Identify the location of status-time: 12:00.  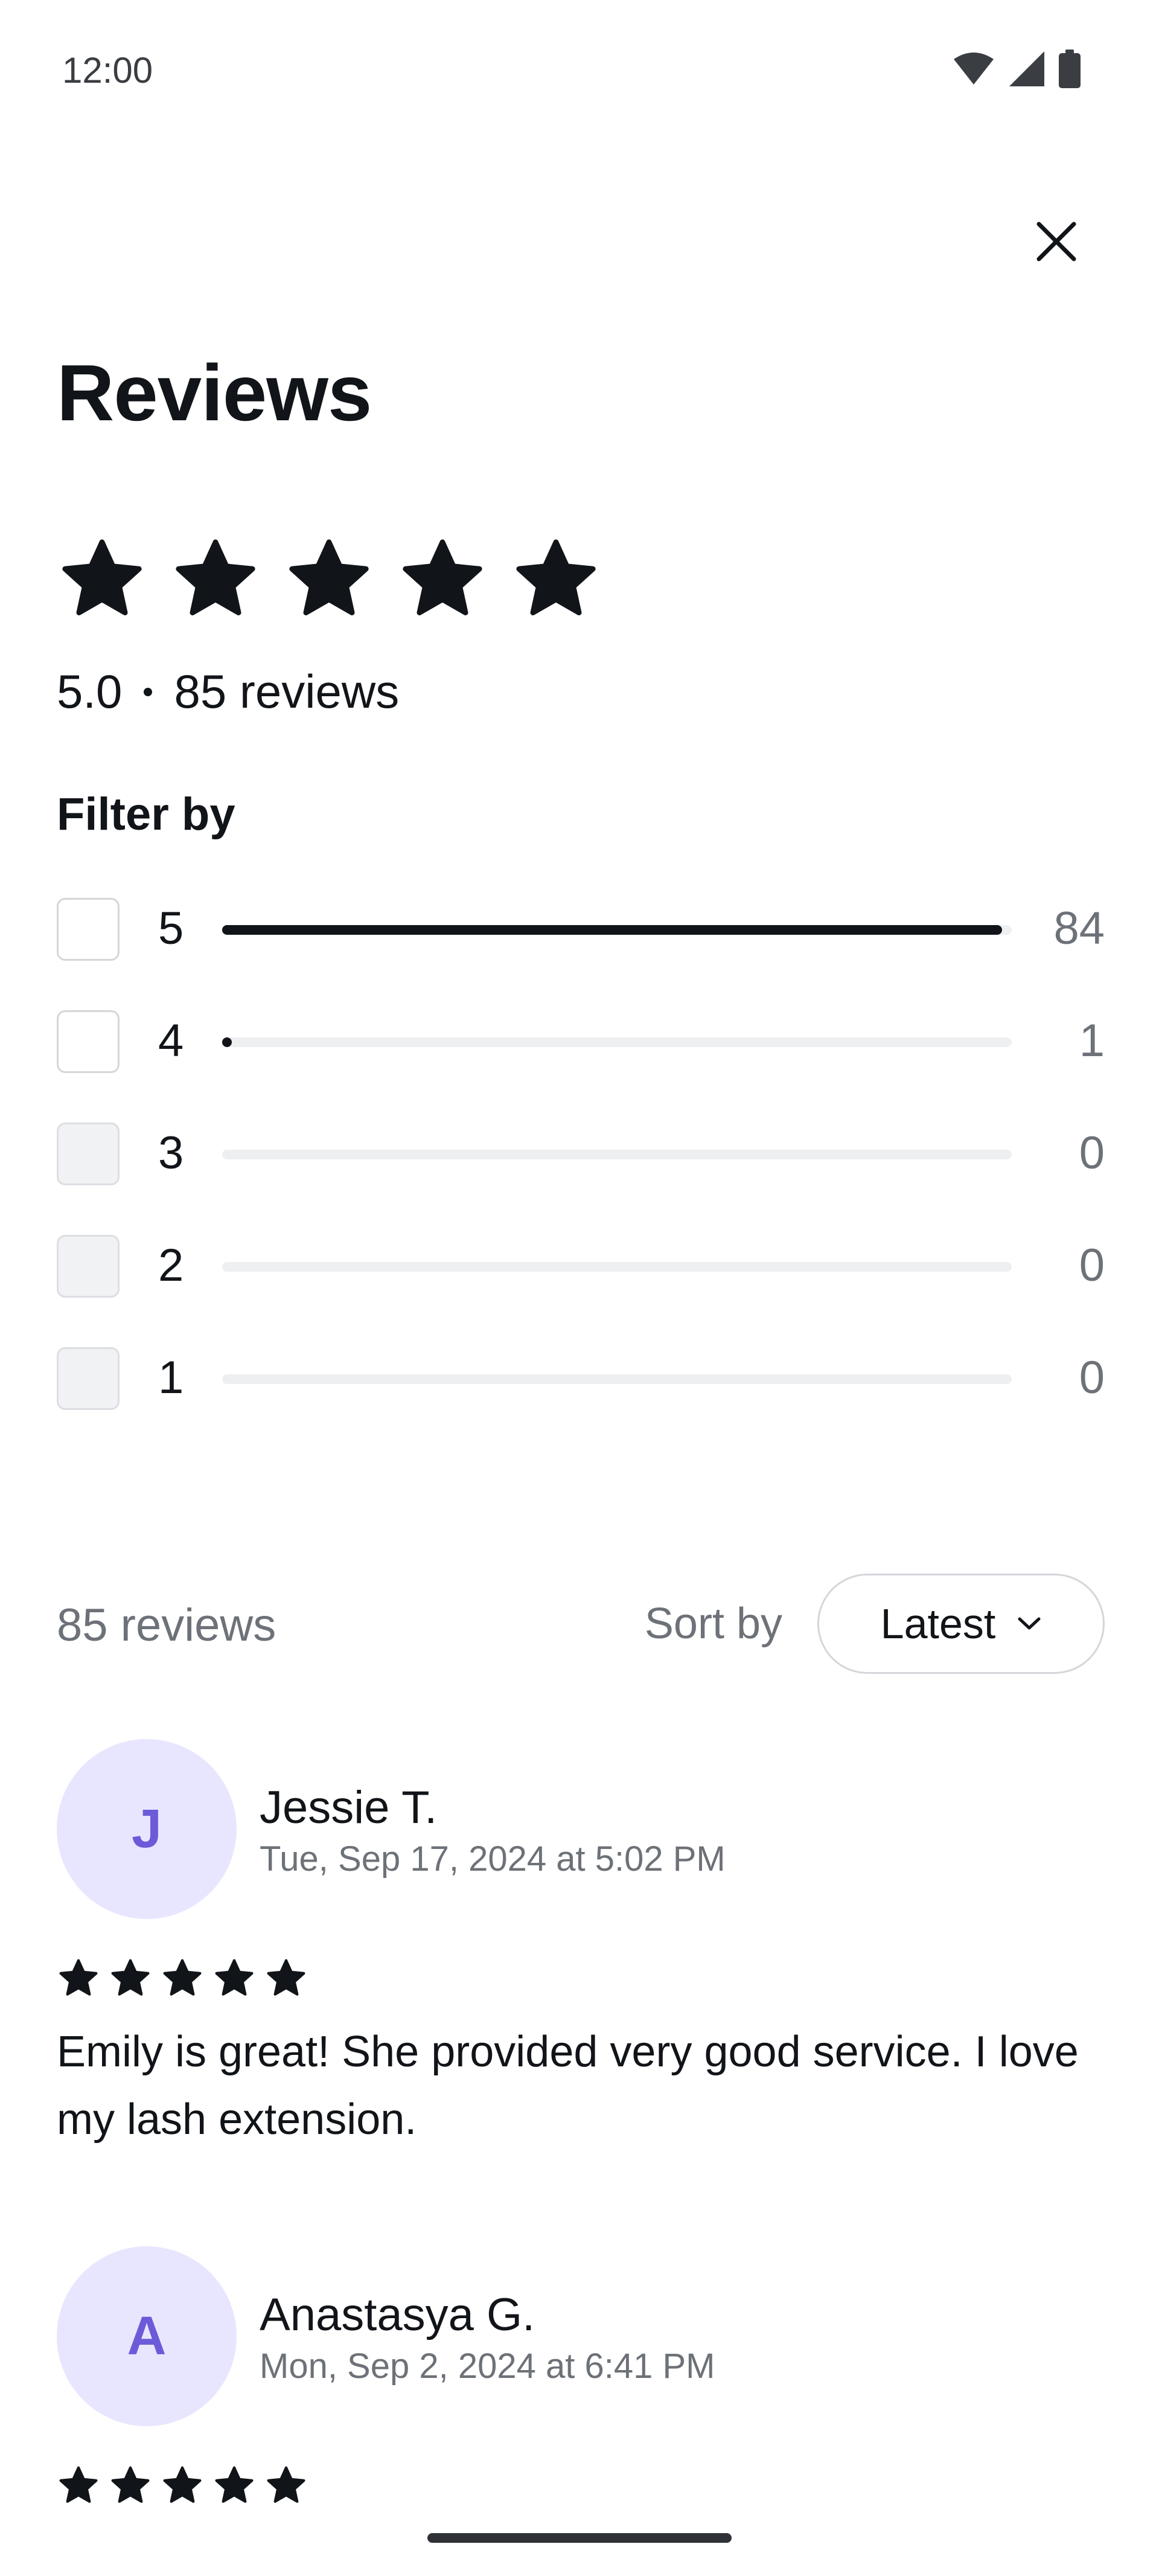
(107, 70).